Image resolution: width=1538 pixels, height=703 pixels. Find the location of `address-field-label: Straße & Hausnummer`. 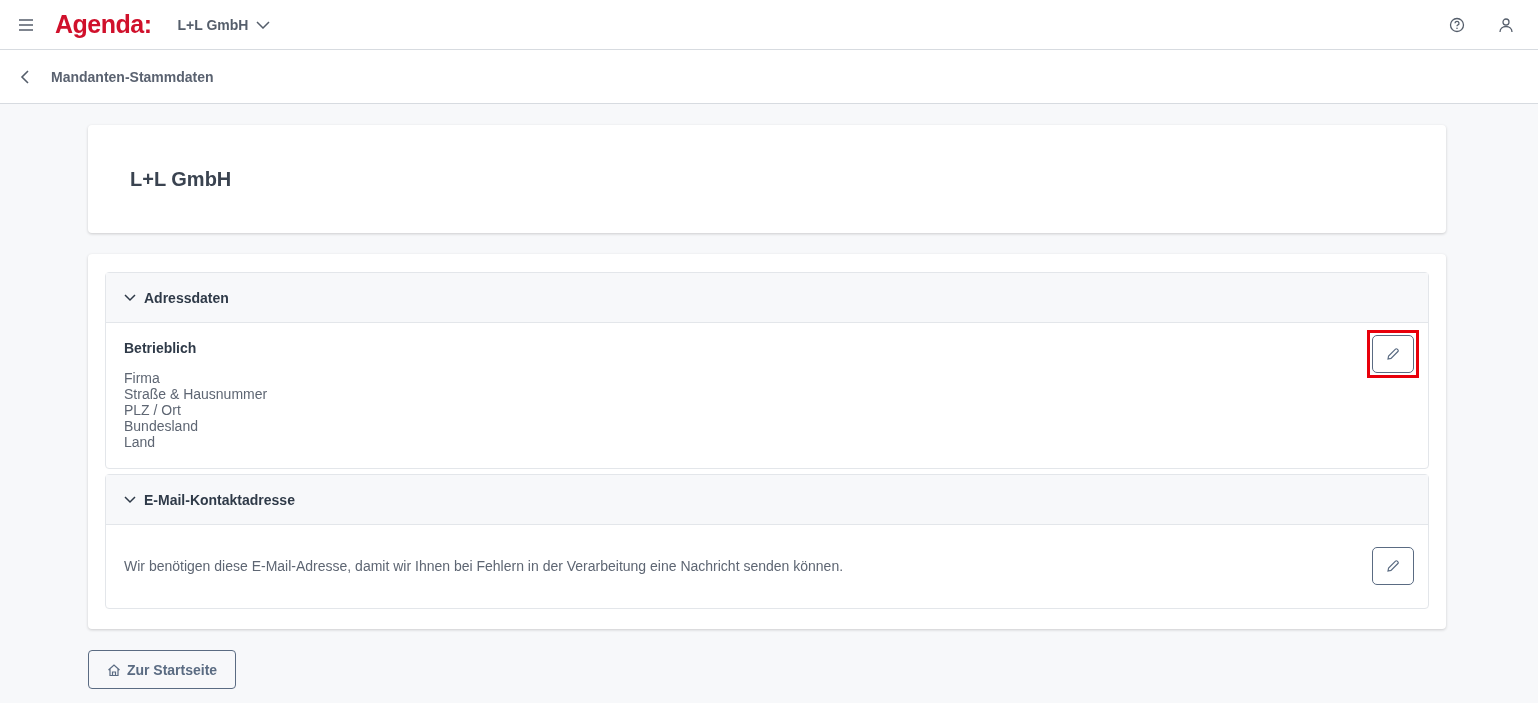

address-field-label: Straße & Hausnummer is located at coordinates (196, 394).